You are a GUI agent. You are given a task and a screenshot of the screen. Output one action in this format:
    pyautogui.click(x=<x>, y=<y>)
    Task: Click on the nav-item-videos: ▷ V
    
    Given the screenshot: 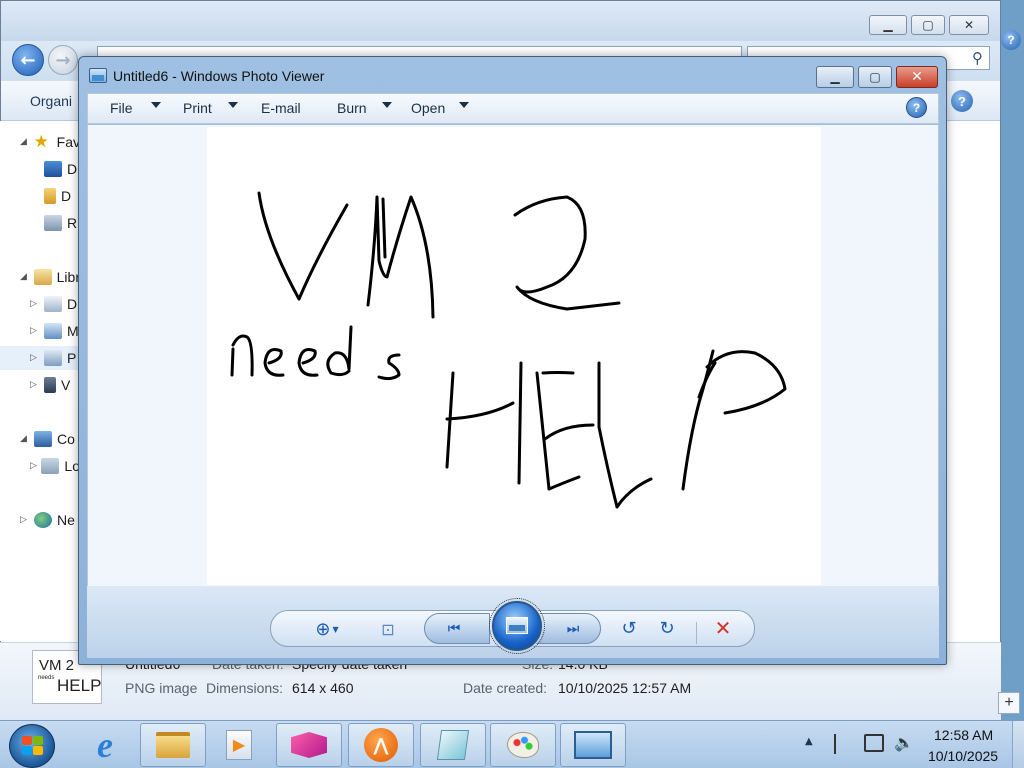 What is the action you would take?
    pyautogui.click(x=40, y=385)
    